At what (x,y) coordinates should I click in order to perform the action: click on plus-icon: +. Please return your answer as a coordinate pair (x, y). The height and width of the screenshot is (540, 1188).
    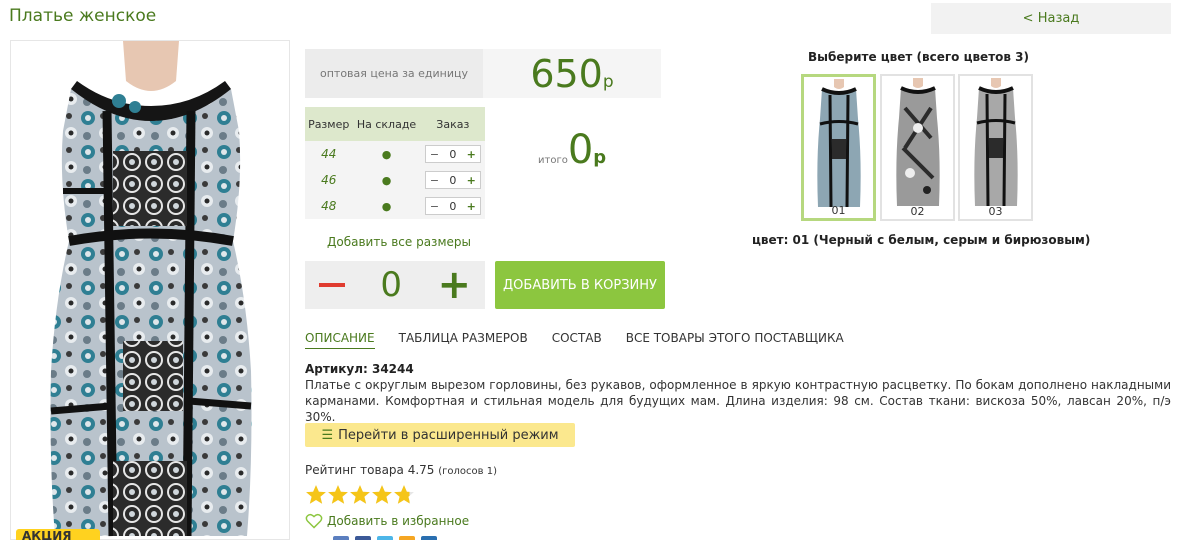
    Looking at the image, I should click on (454, 285).